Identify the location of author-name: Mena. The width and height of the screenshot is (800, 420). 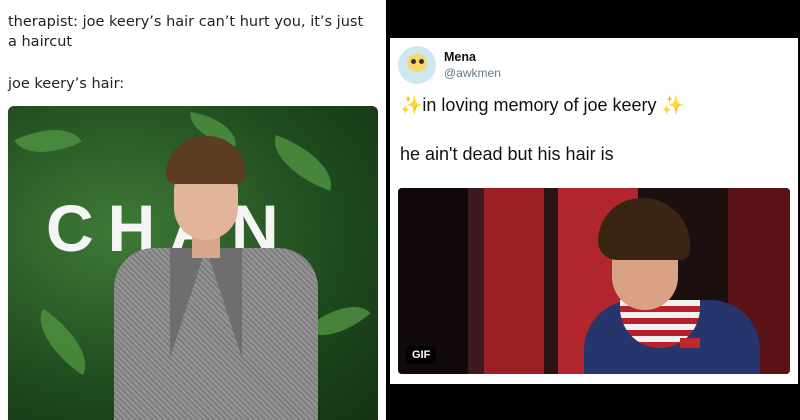
(460, 57).